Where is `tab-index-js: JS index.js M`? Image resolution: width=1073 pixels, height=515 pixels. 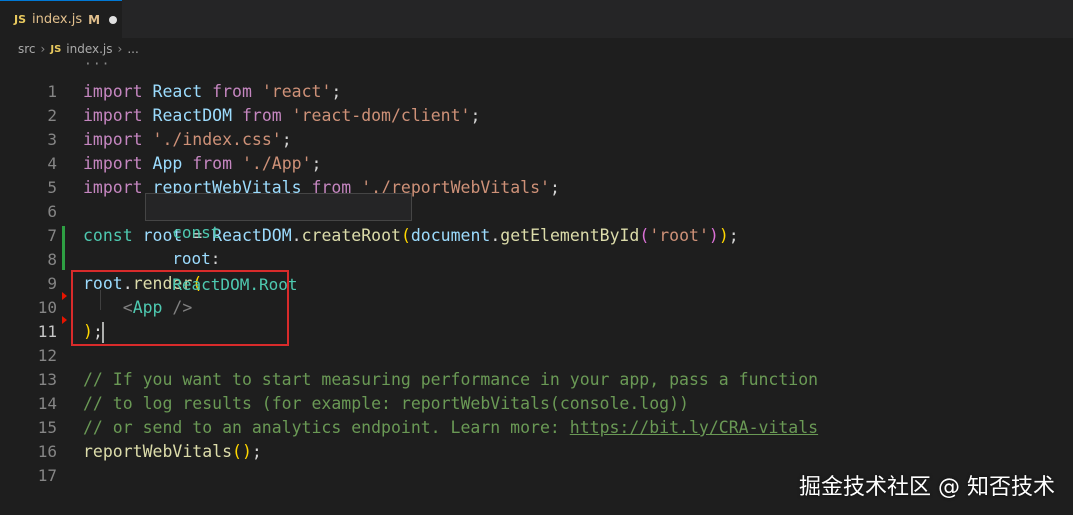
tab-index-js: JS index.js M is located at coordinates (61, 19).